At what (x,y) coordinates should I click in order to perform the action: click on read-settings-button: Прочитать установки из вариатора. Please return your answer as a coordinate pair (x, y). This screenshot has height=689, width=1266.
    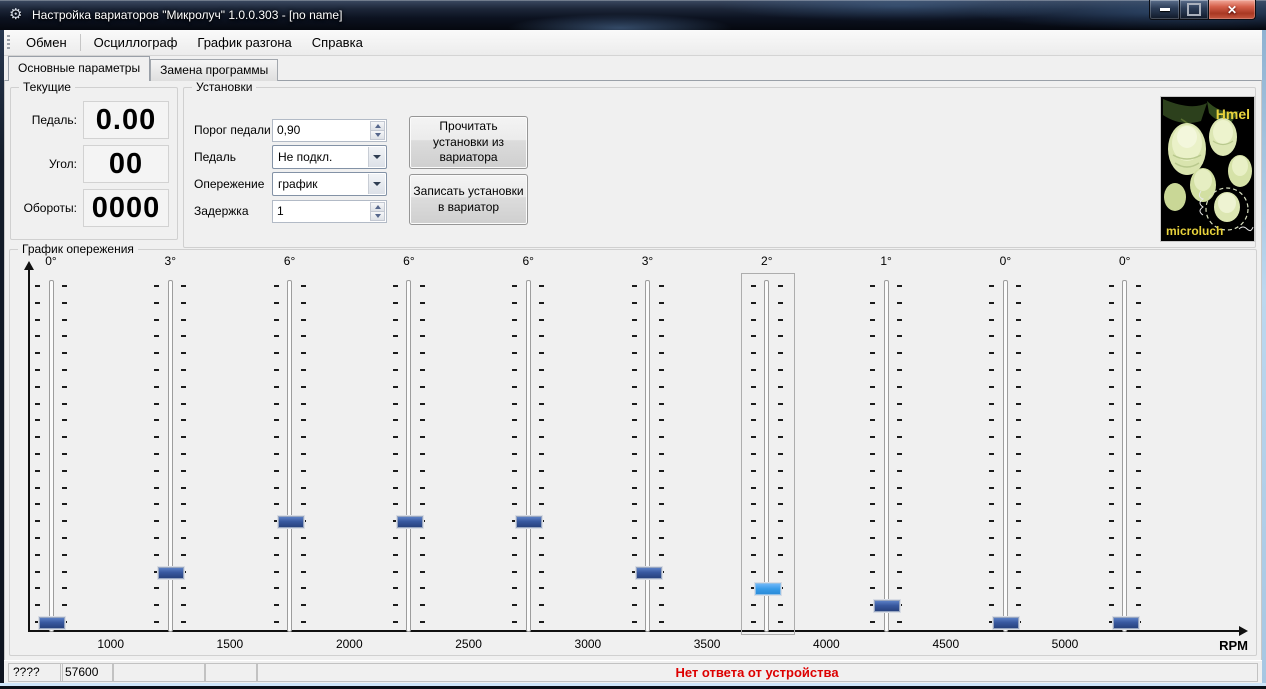
    Looking at the image, I should click on (468, 142).